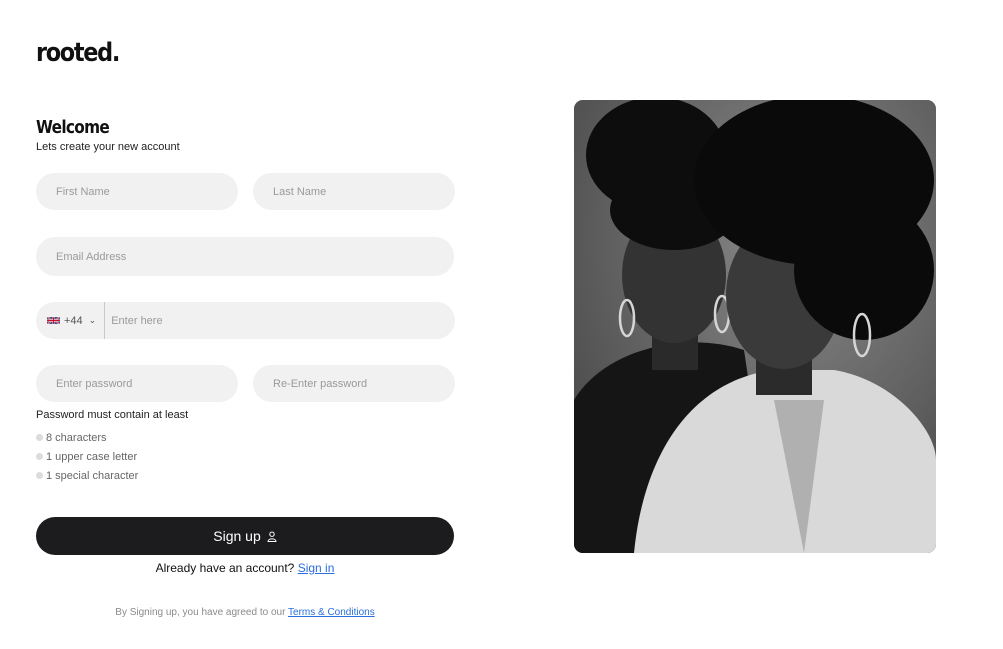 Image resolution: width=1003 pixels, height=649 pixels. Describe the element at coordinates (73, 127) in the screenshot. I see `page-title: Welcome` at that location.